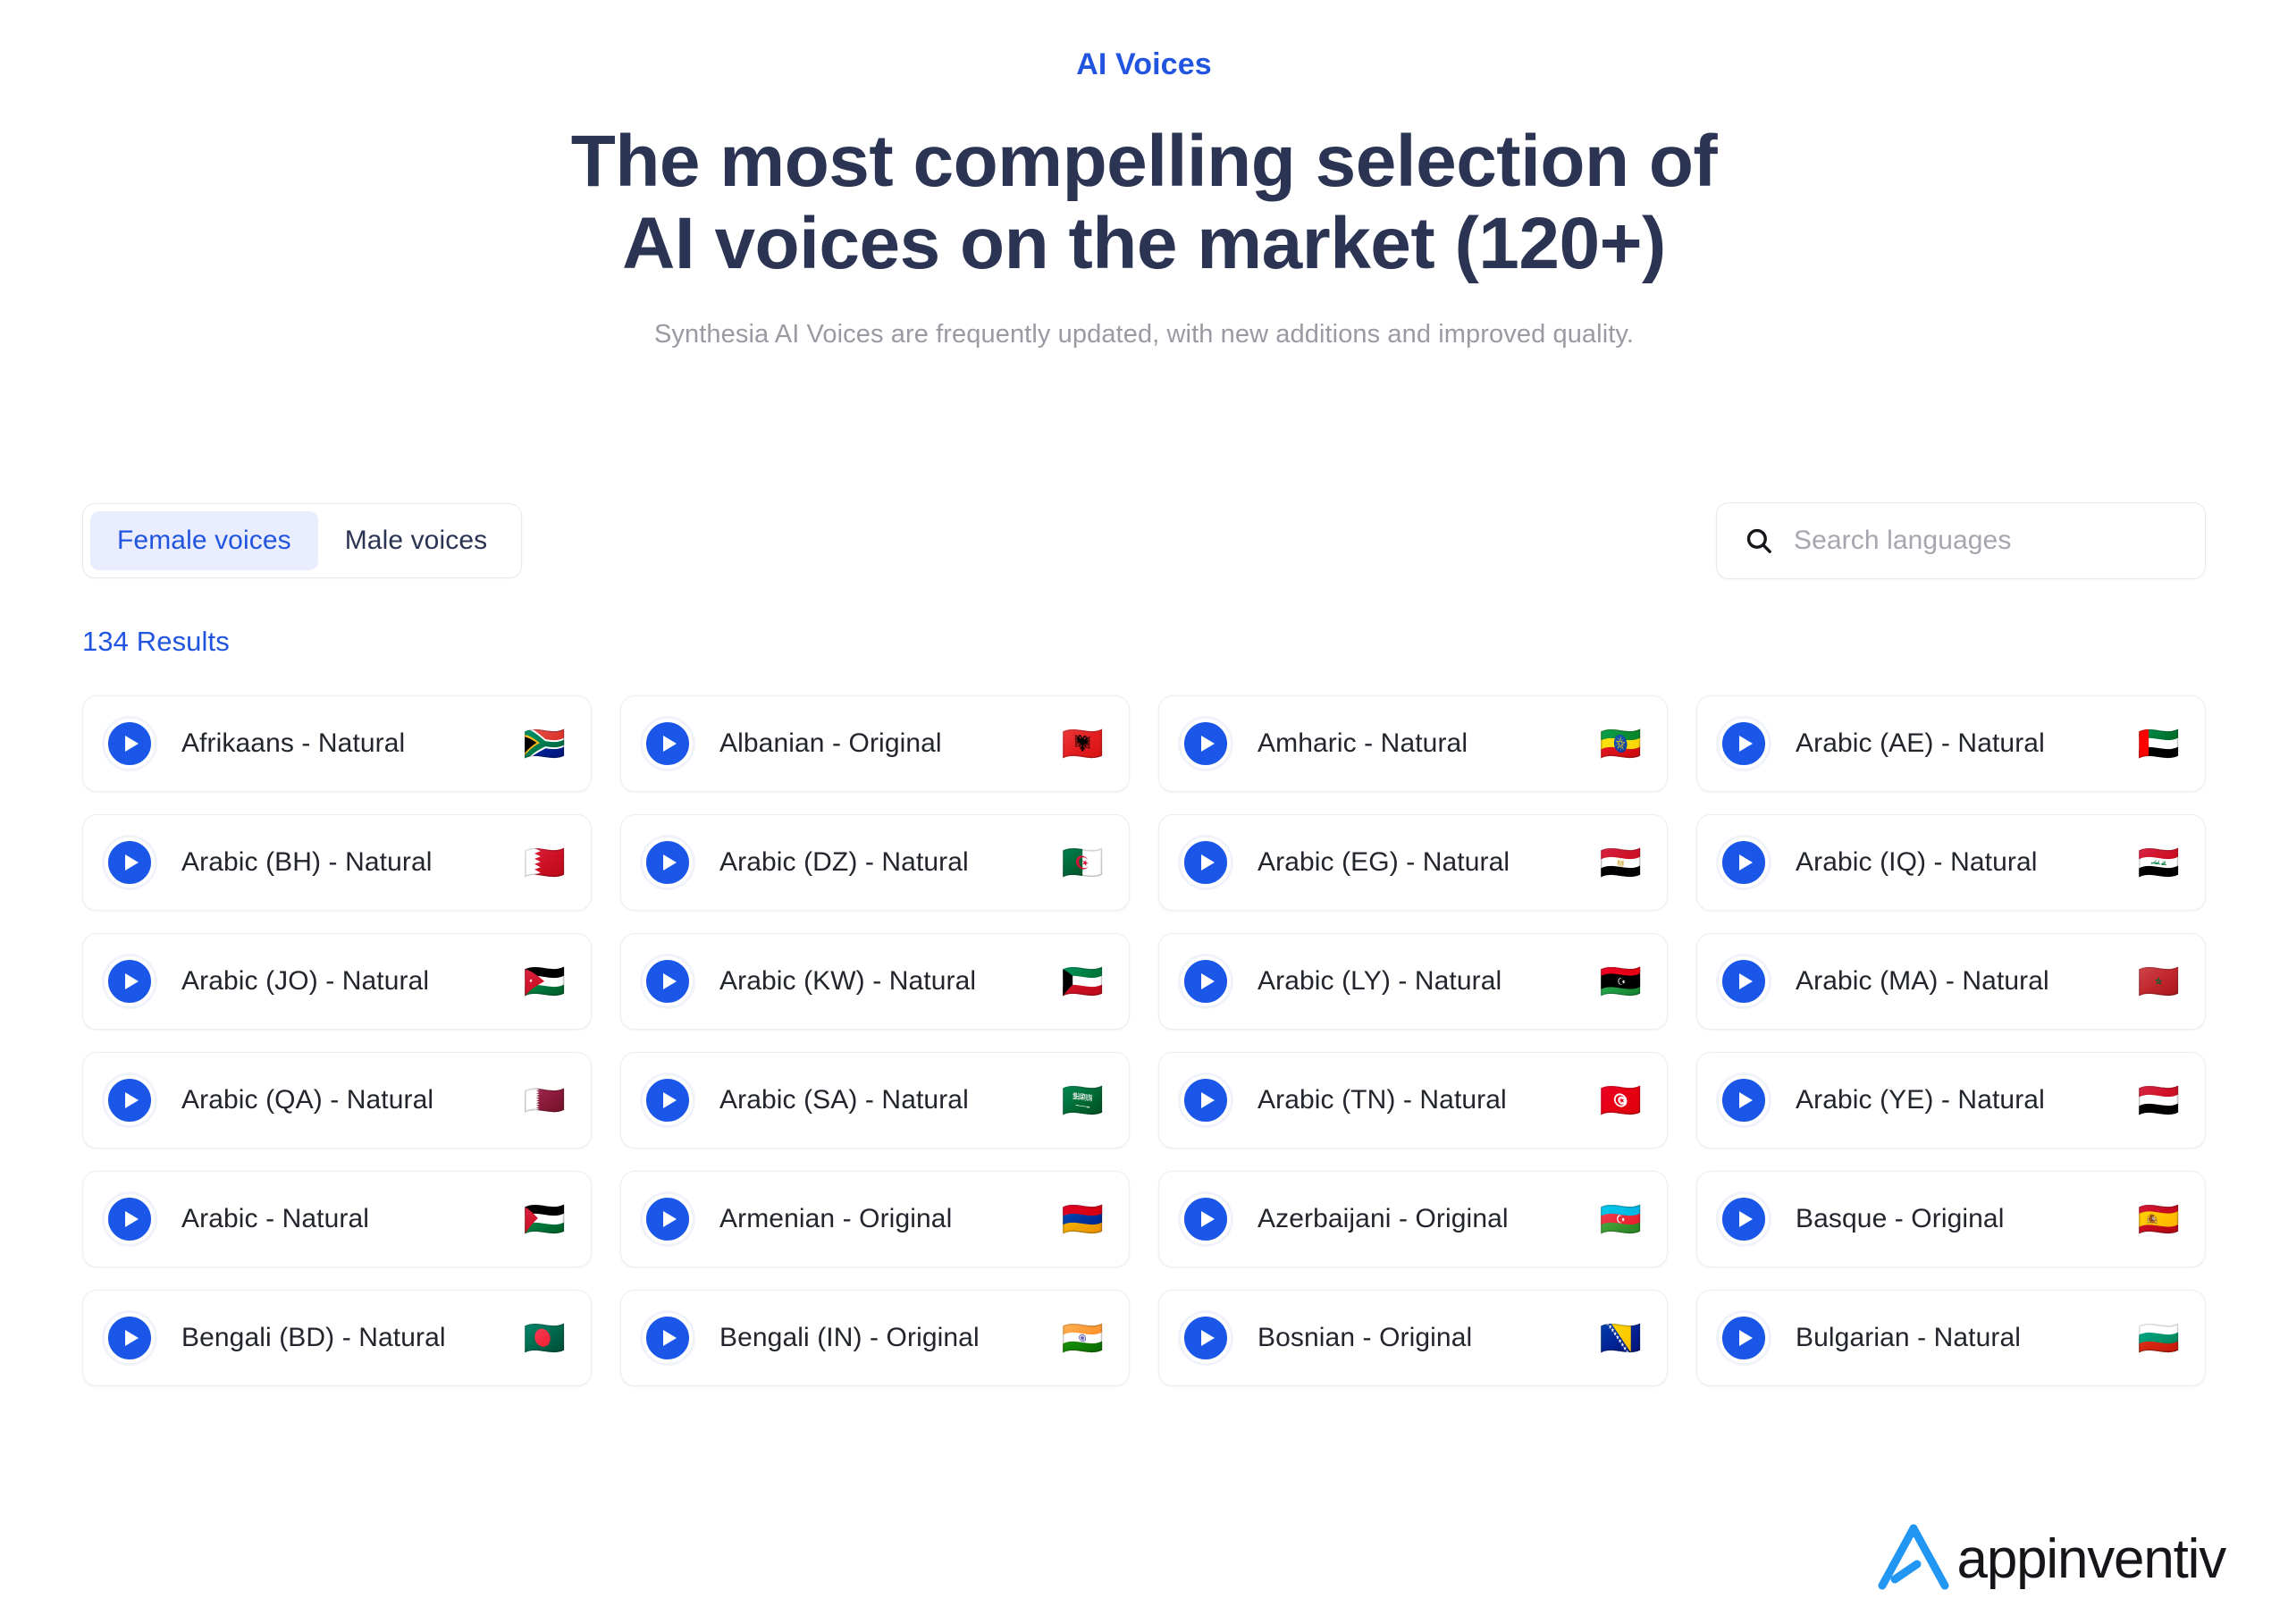  I want to click on voice-card: Arabic (SA) - Natural 🇸🇦, so click(875, 1100).